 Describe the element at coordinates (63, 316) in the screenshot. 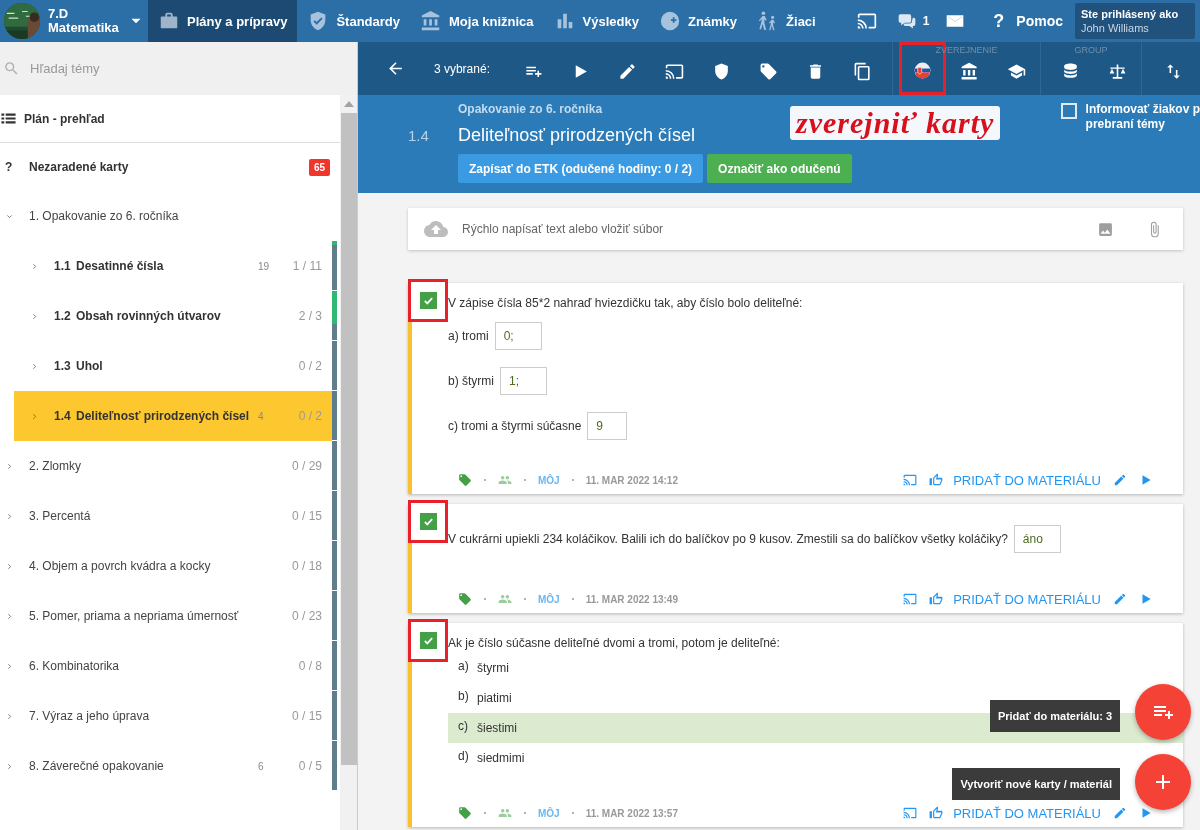

I see `item-number: 1.2` at that location.